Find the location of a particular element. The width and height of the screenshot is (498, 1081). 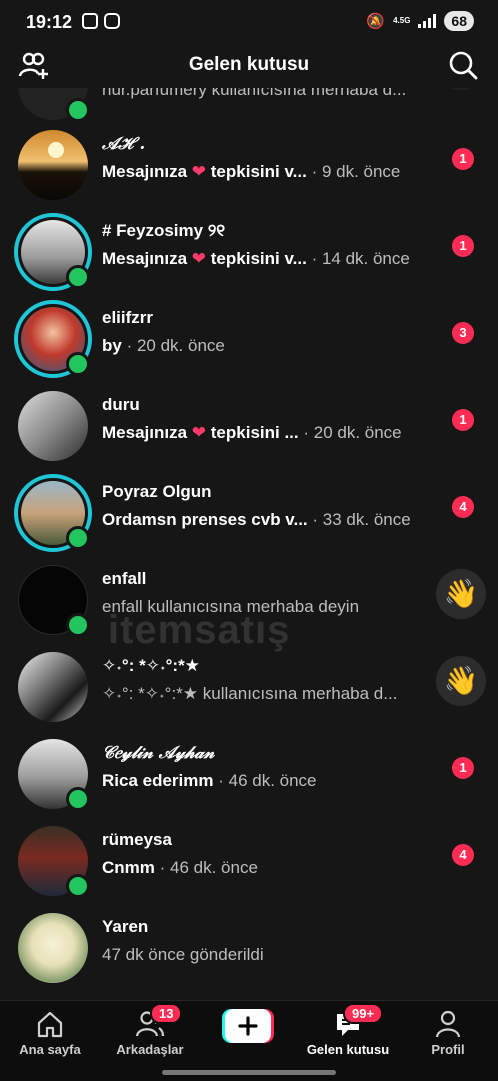

message-preview: Cnmm · 46 dk. önce is located at coordinates (180, 867).